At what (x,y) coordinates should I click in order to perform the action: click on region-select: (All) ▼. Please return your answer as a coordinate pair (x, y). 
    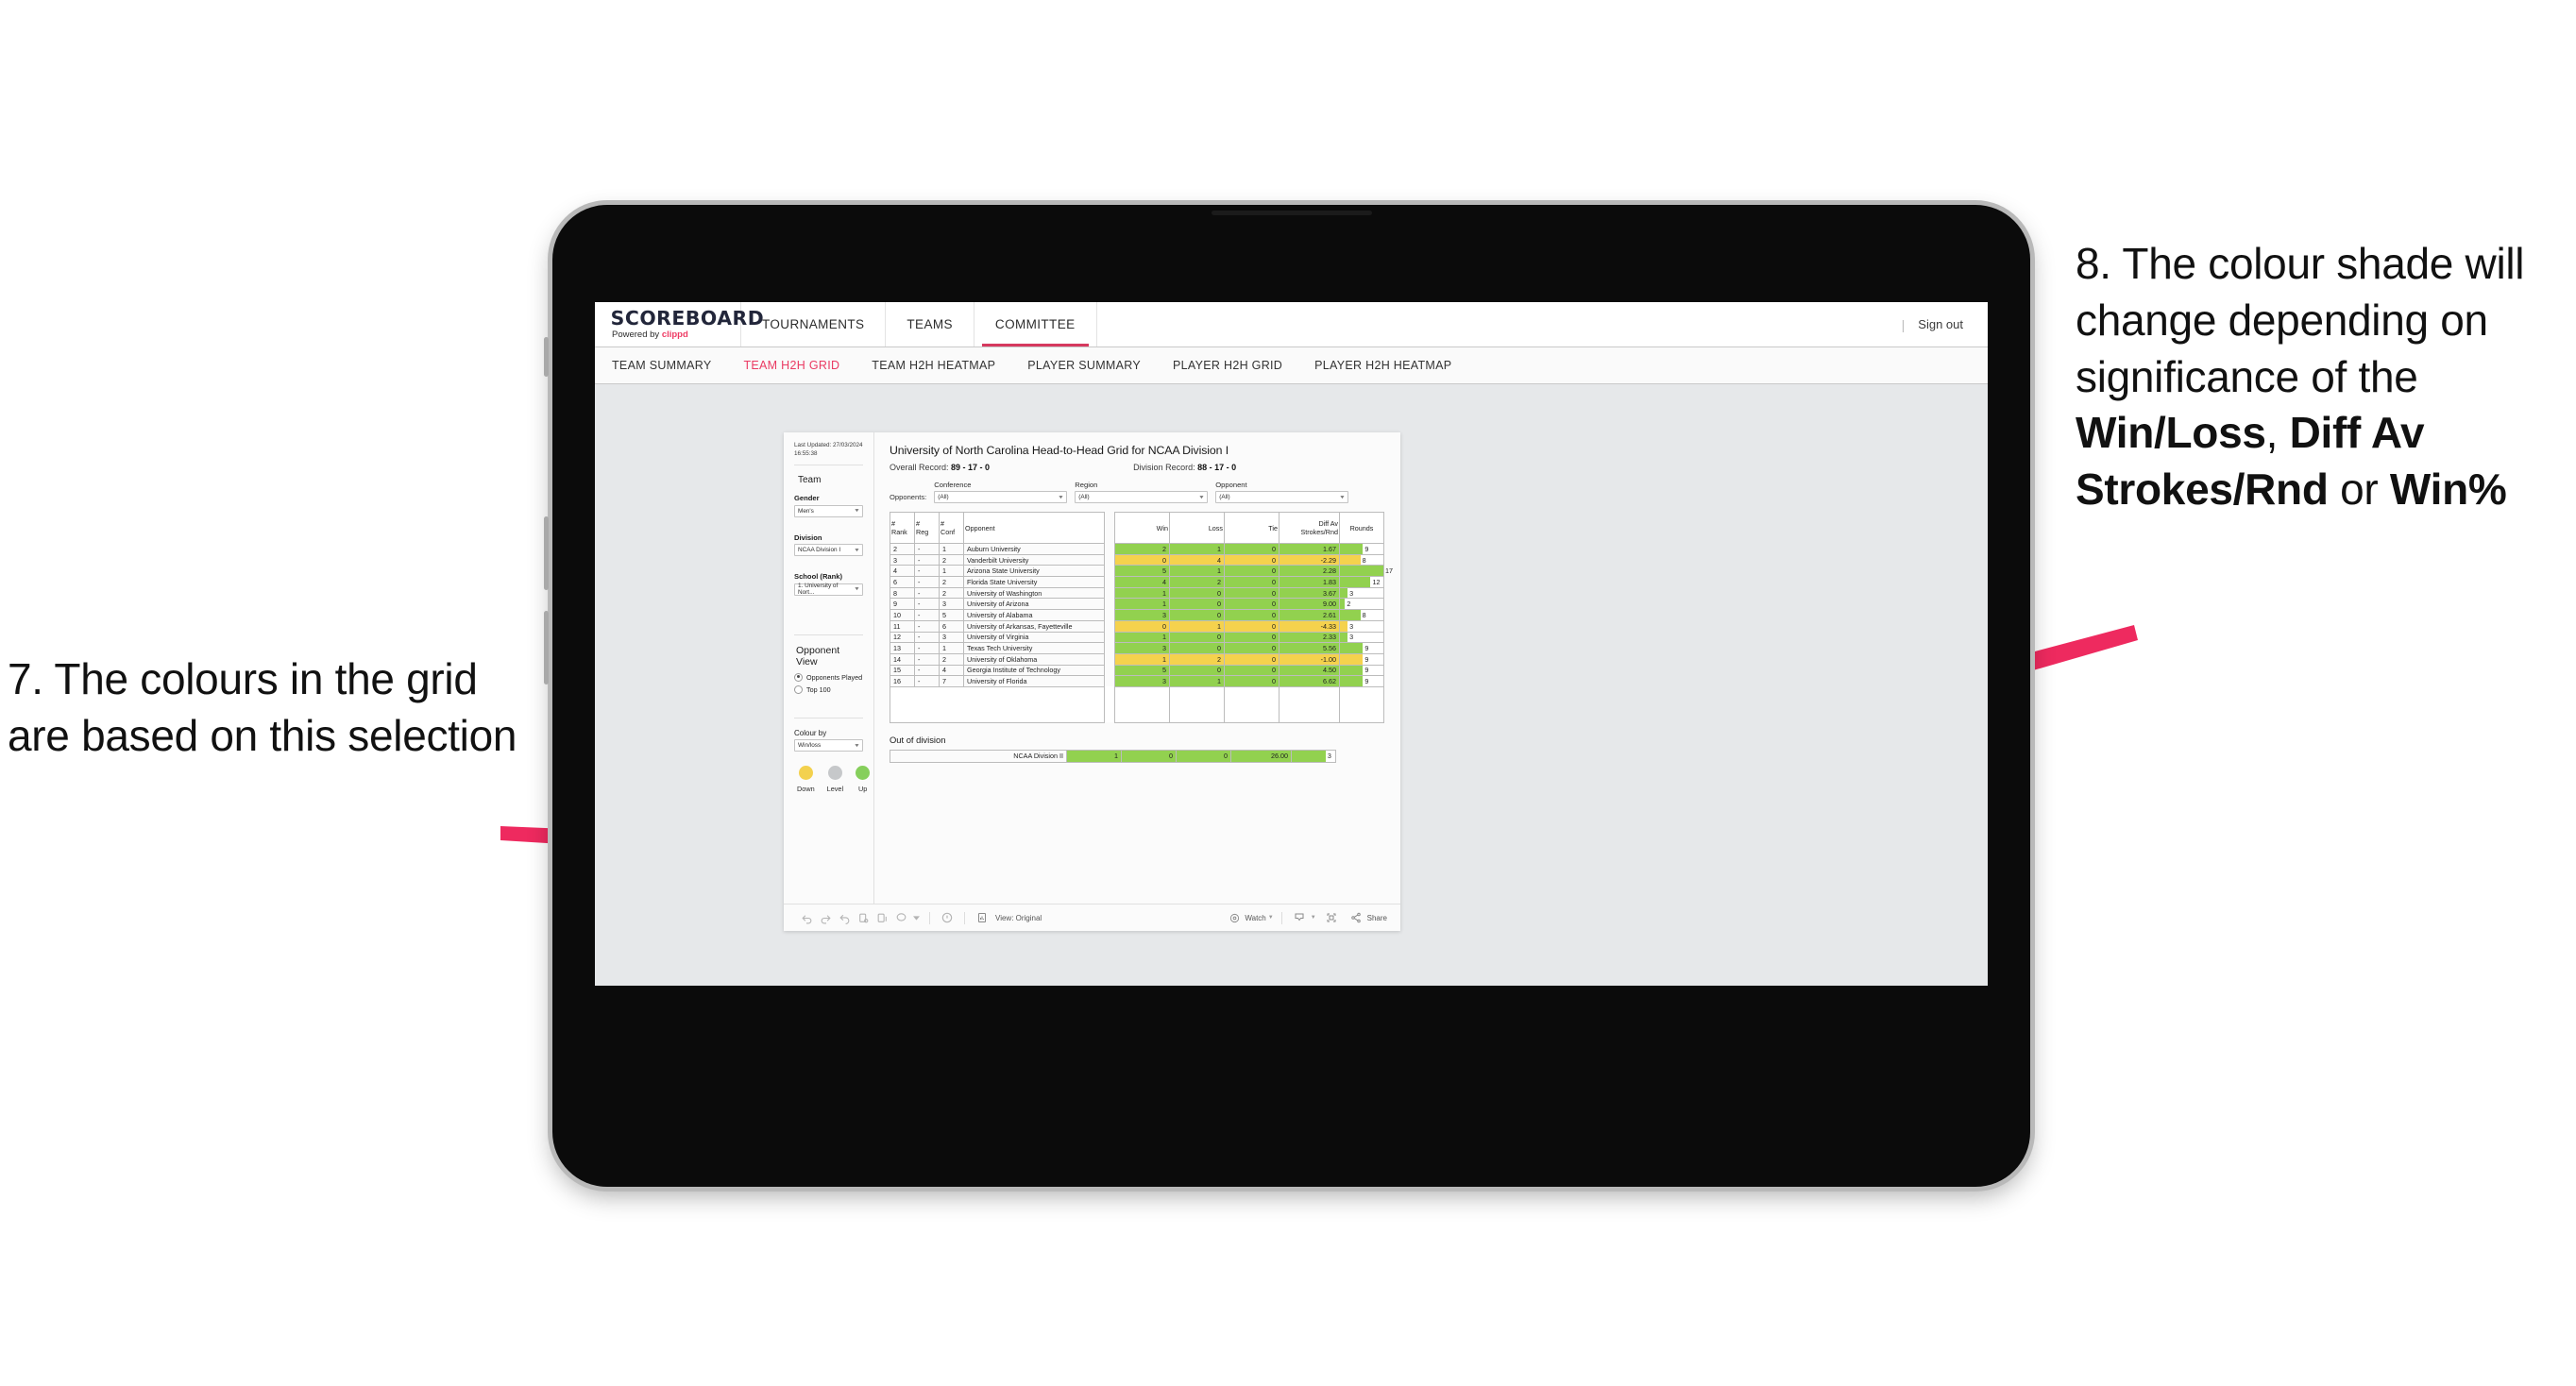
    Looking at the image, I should click on (1142, 497).